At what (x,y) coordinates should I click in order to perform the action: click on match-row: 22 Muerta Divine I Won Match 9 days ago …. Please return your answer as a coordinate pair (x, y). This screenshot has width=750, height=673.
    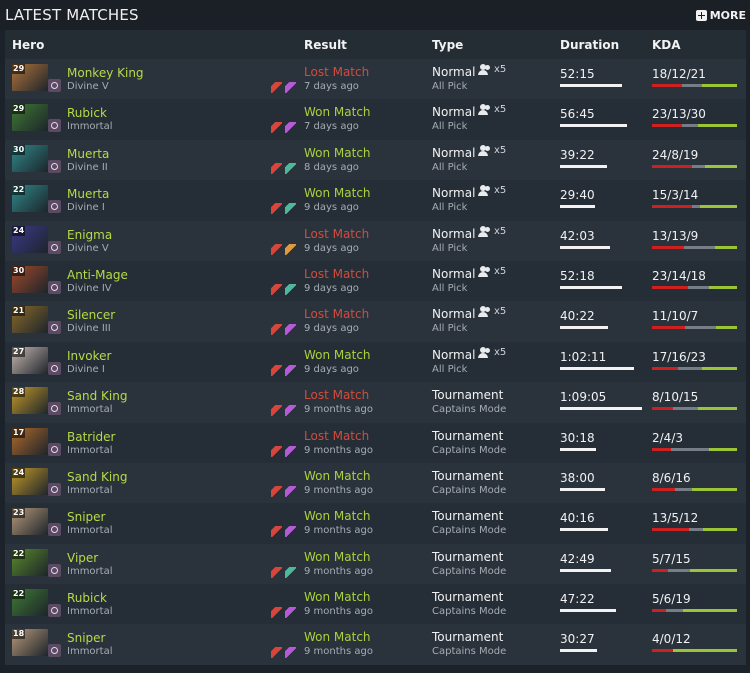
    Looking at the image, I should click on (375, 200).